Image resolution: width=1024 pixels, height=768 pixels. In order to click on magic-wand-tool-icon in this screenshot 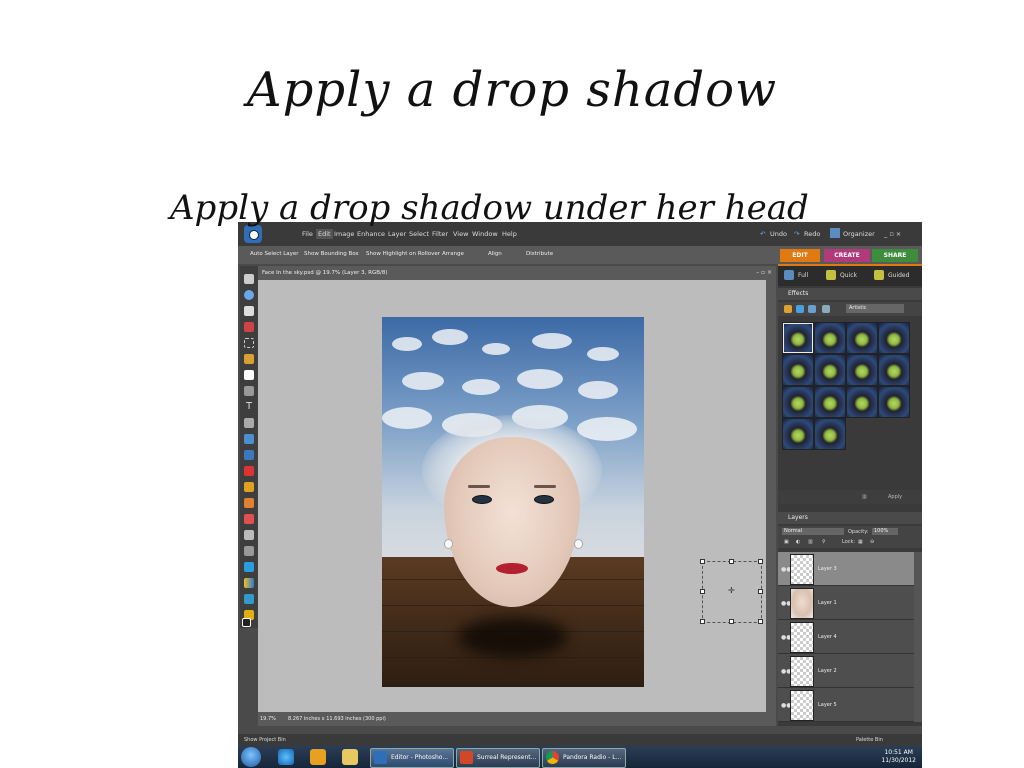, I will do `click(249, 375)`.